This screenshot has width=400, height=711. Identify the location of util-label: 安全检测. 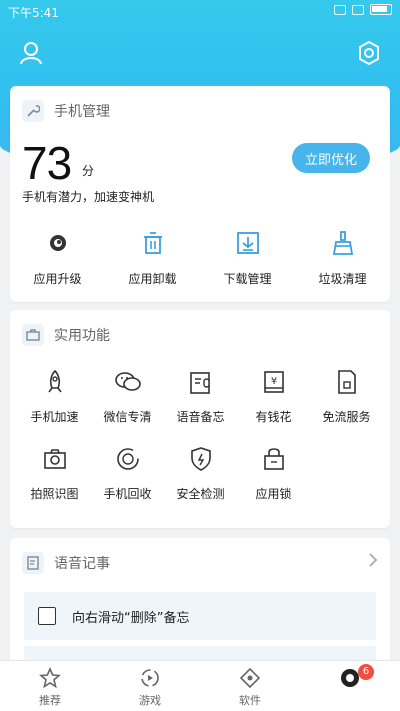
(200, 494).